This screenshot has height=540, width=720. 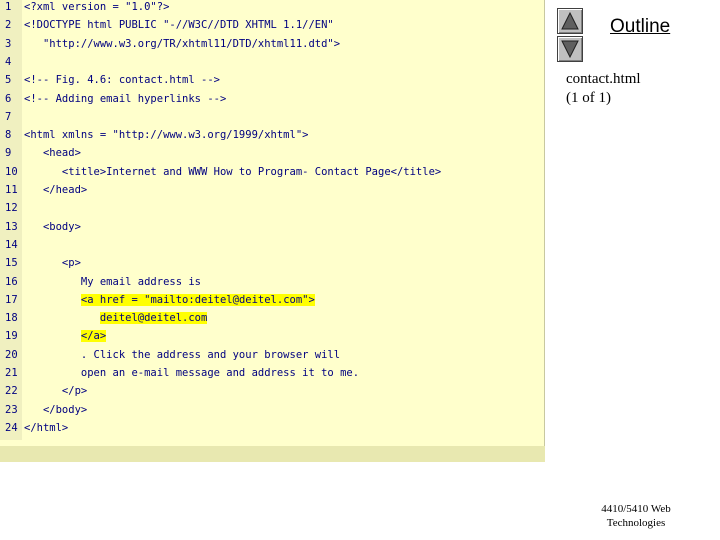 I want to click on code-line: 17 <a href = "mailto:deitel@deitel.com">, so click(x=272, y=300).